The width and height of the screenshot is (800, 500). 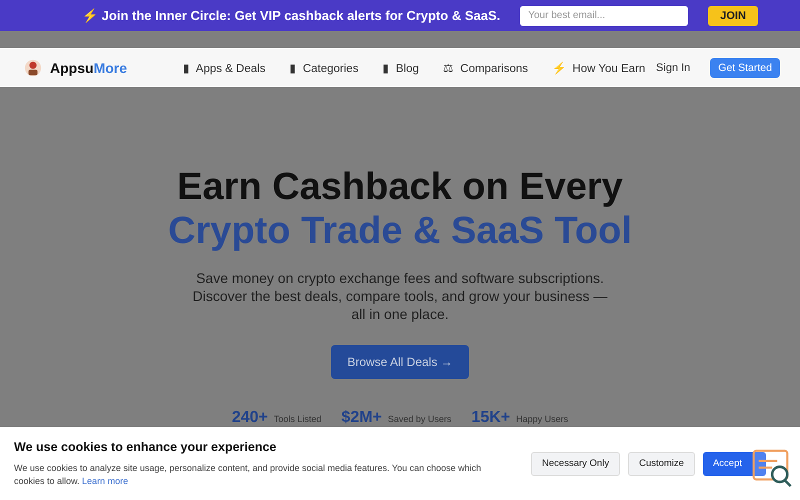 What do you see at coordinates (745, 68) in the screenshot?
I see `get-started-button: Get Started` at bounding box center [745, 68].